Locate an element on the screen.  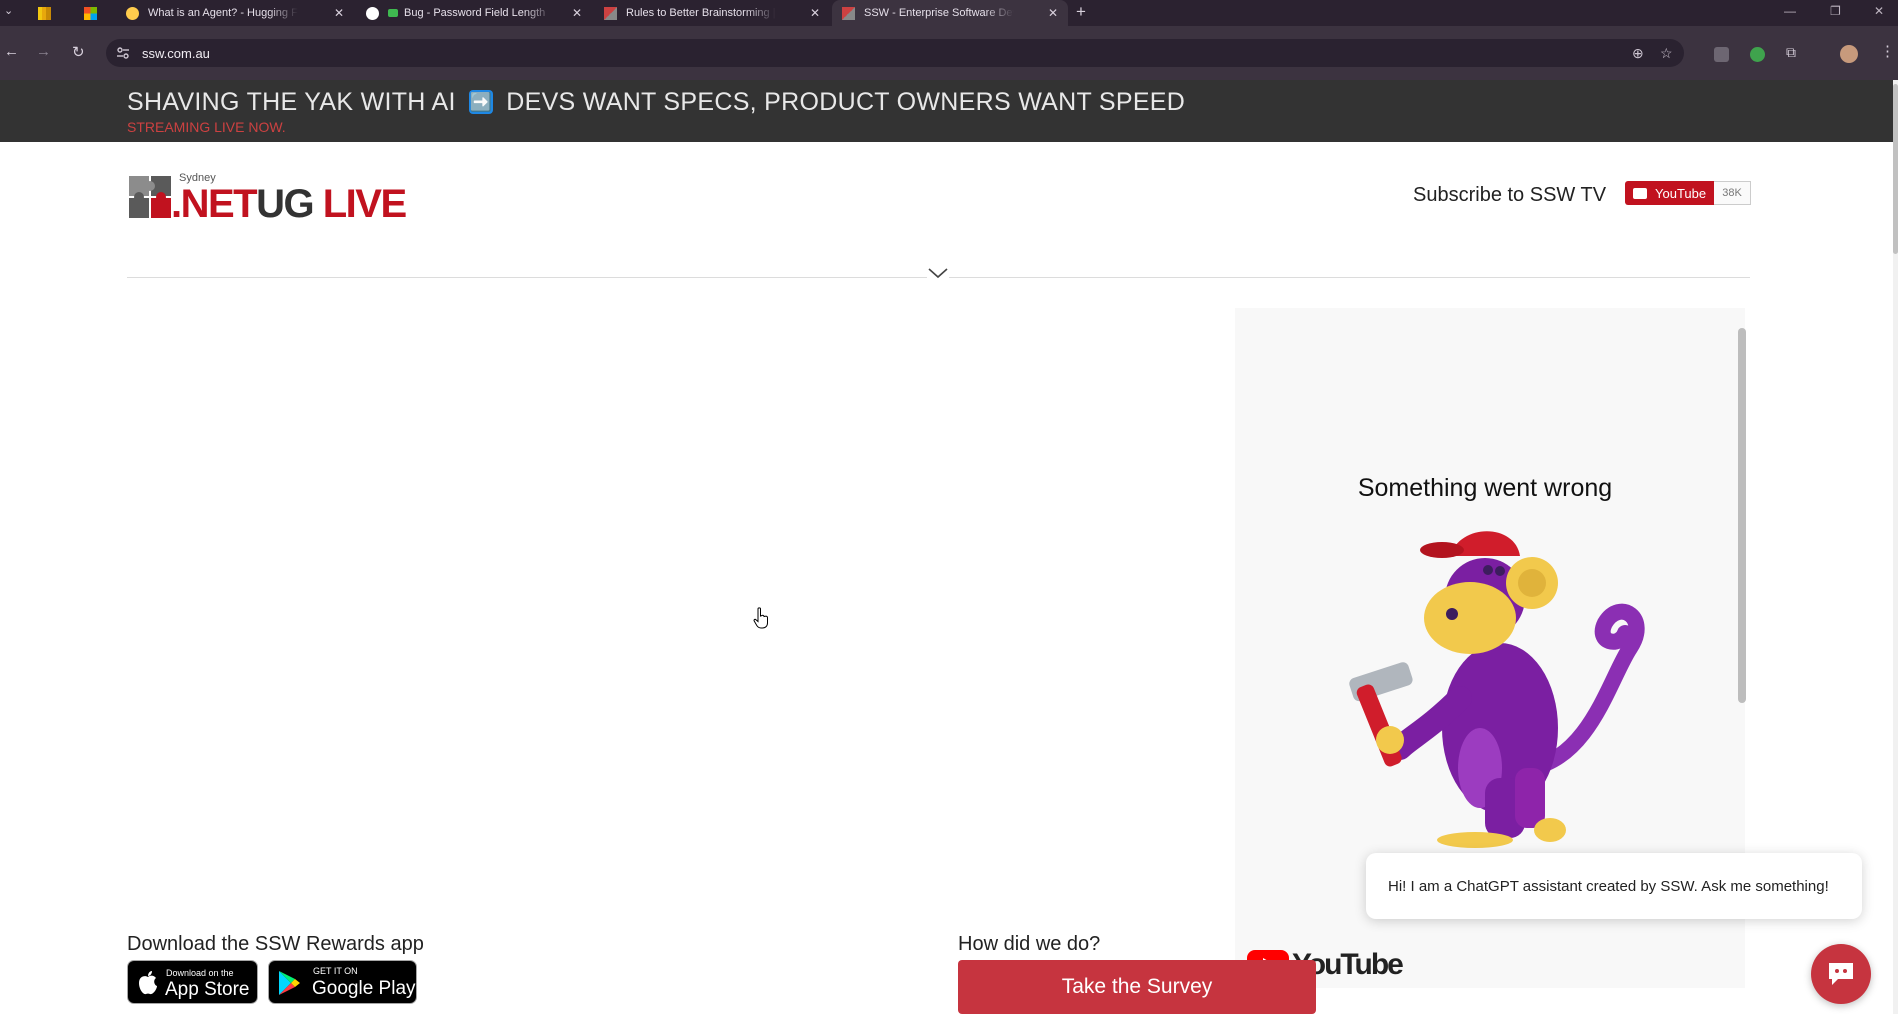
extension-green-icon is located at coordinates (1757, 54).